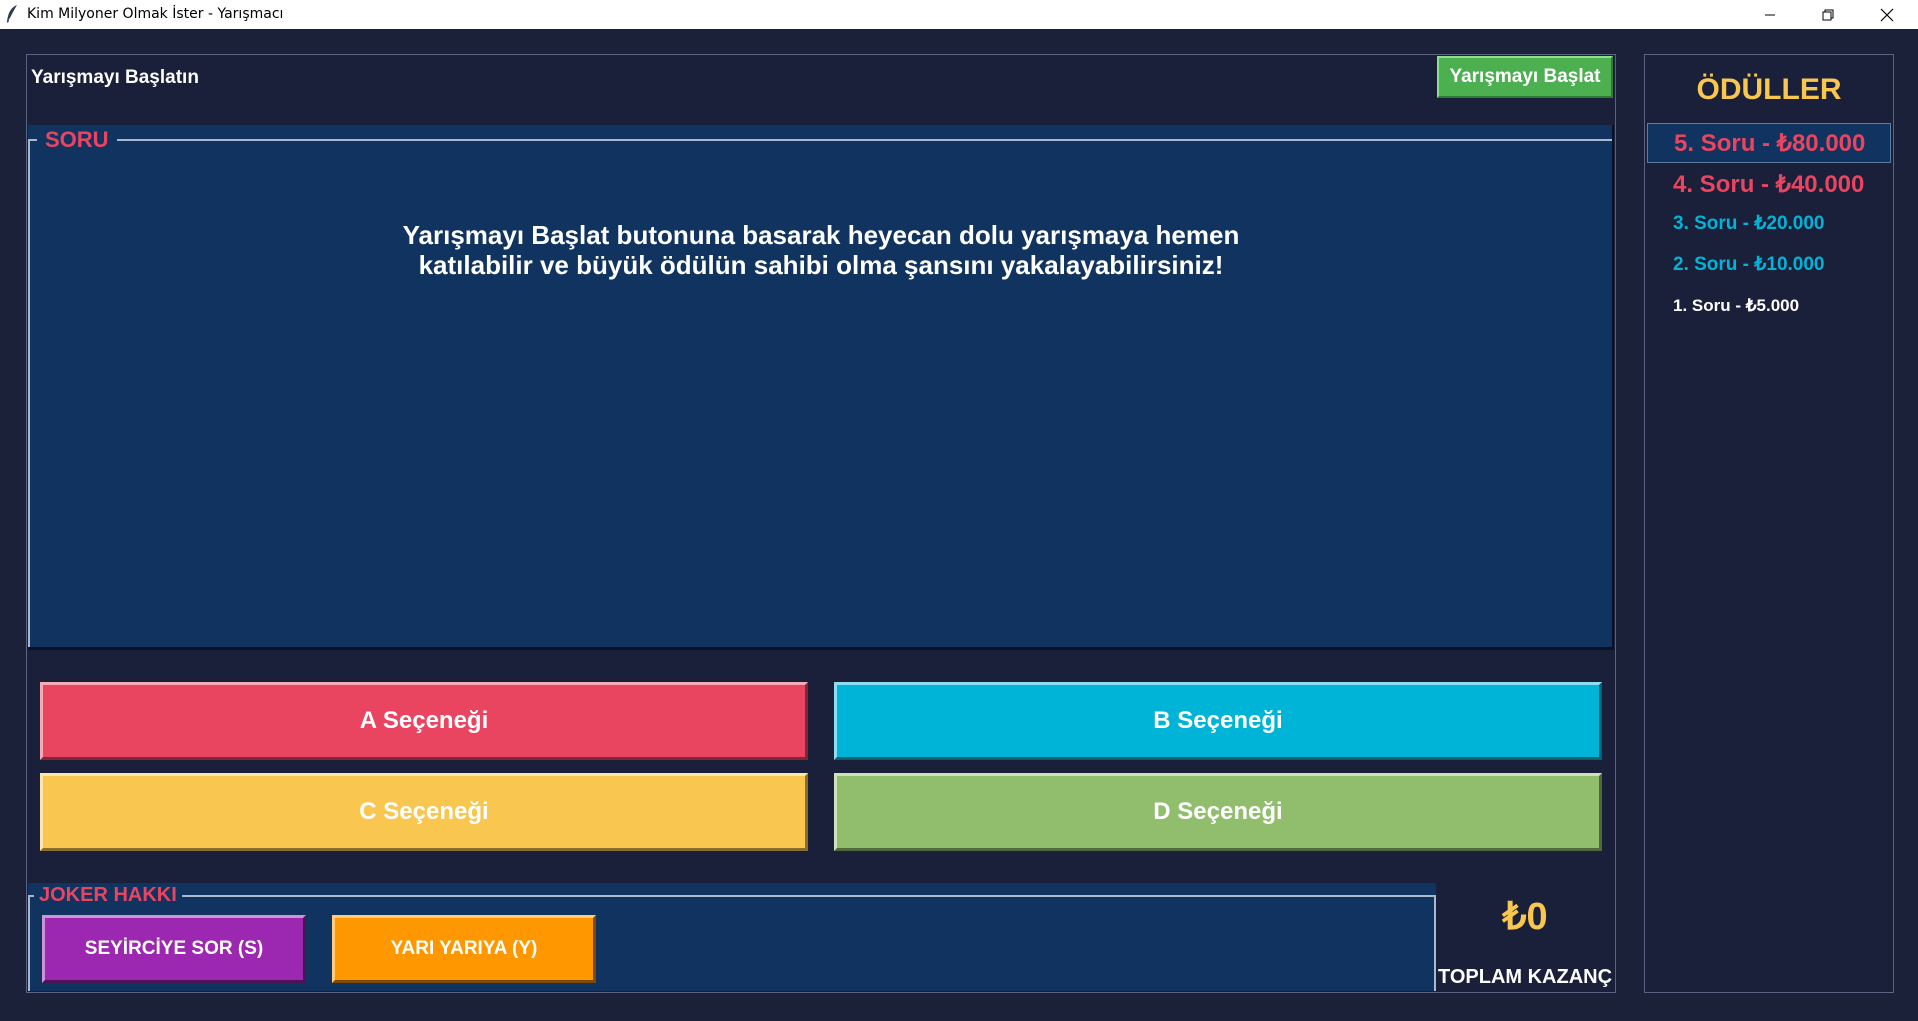 The width and height of the screenshot is (1918, 1021). I want to click on option-c-button: C Seçeneği, so click(424, 812).